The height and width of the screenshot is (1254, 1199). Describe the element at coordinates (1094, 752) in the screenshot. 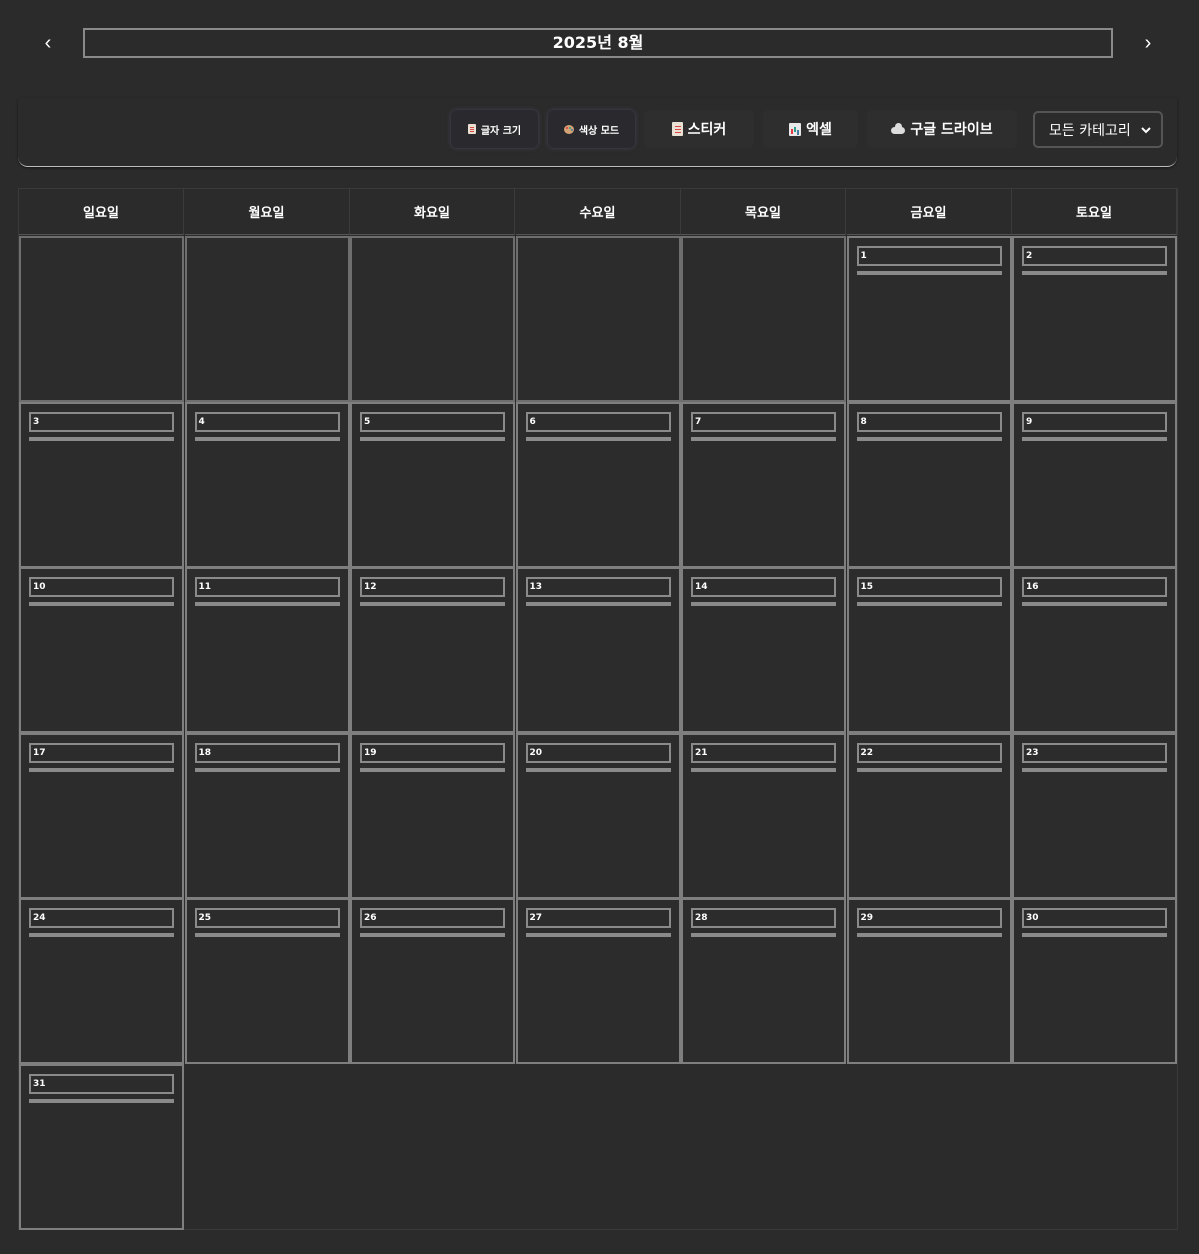

I see `day-number: 23` at that location.